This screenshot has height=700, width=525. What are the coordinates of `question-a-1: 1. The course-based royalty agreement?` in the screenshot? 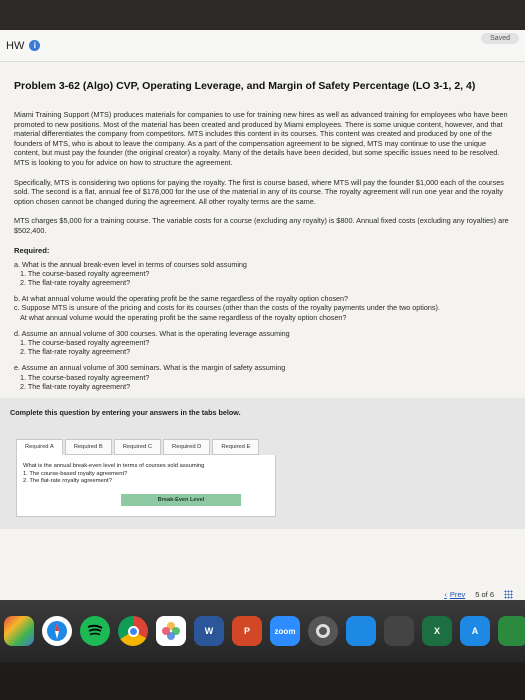 It's located at (85, 273).